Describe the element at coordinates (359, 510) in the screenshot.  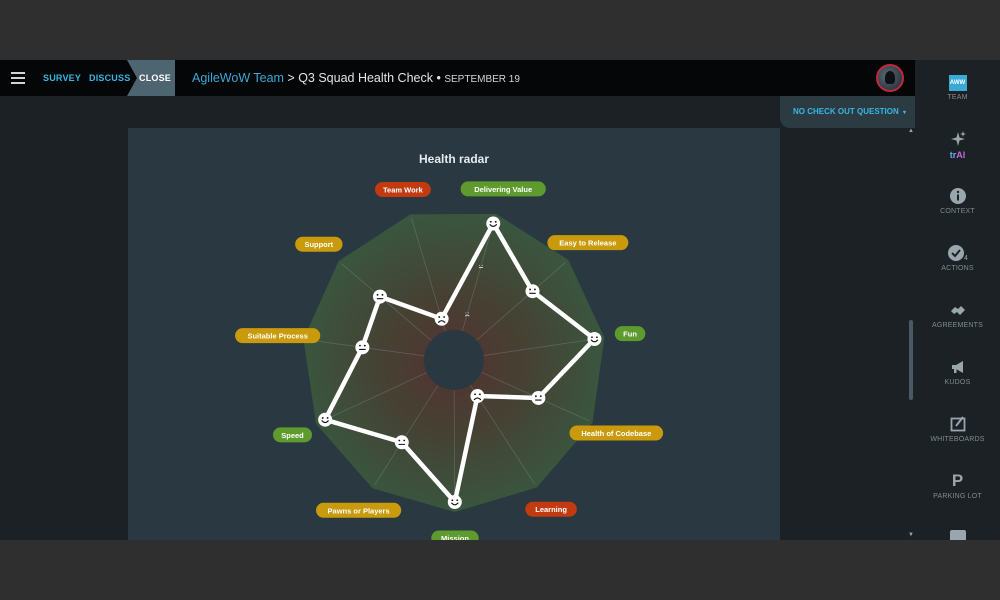
I see `category-label: Pawns or Players` at that location.